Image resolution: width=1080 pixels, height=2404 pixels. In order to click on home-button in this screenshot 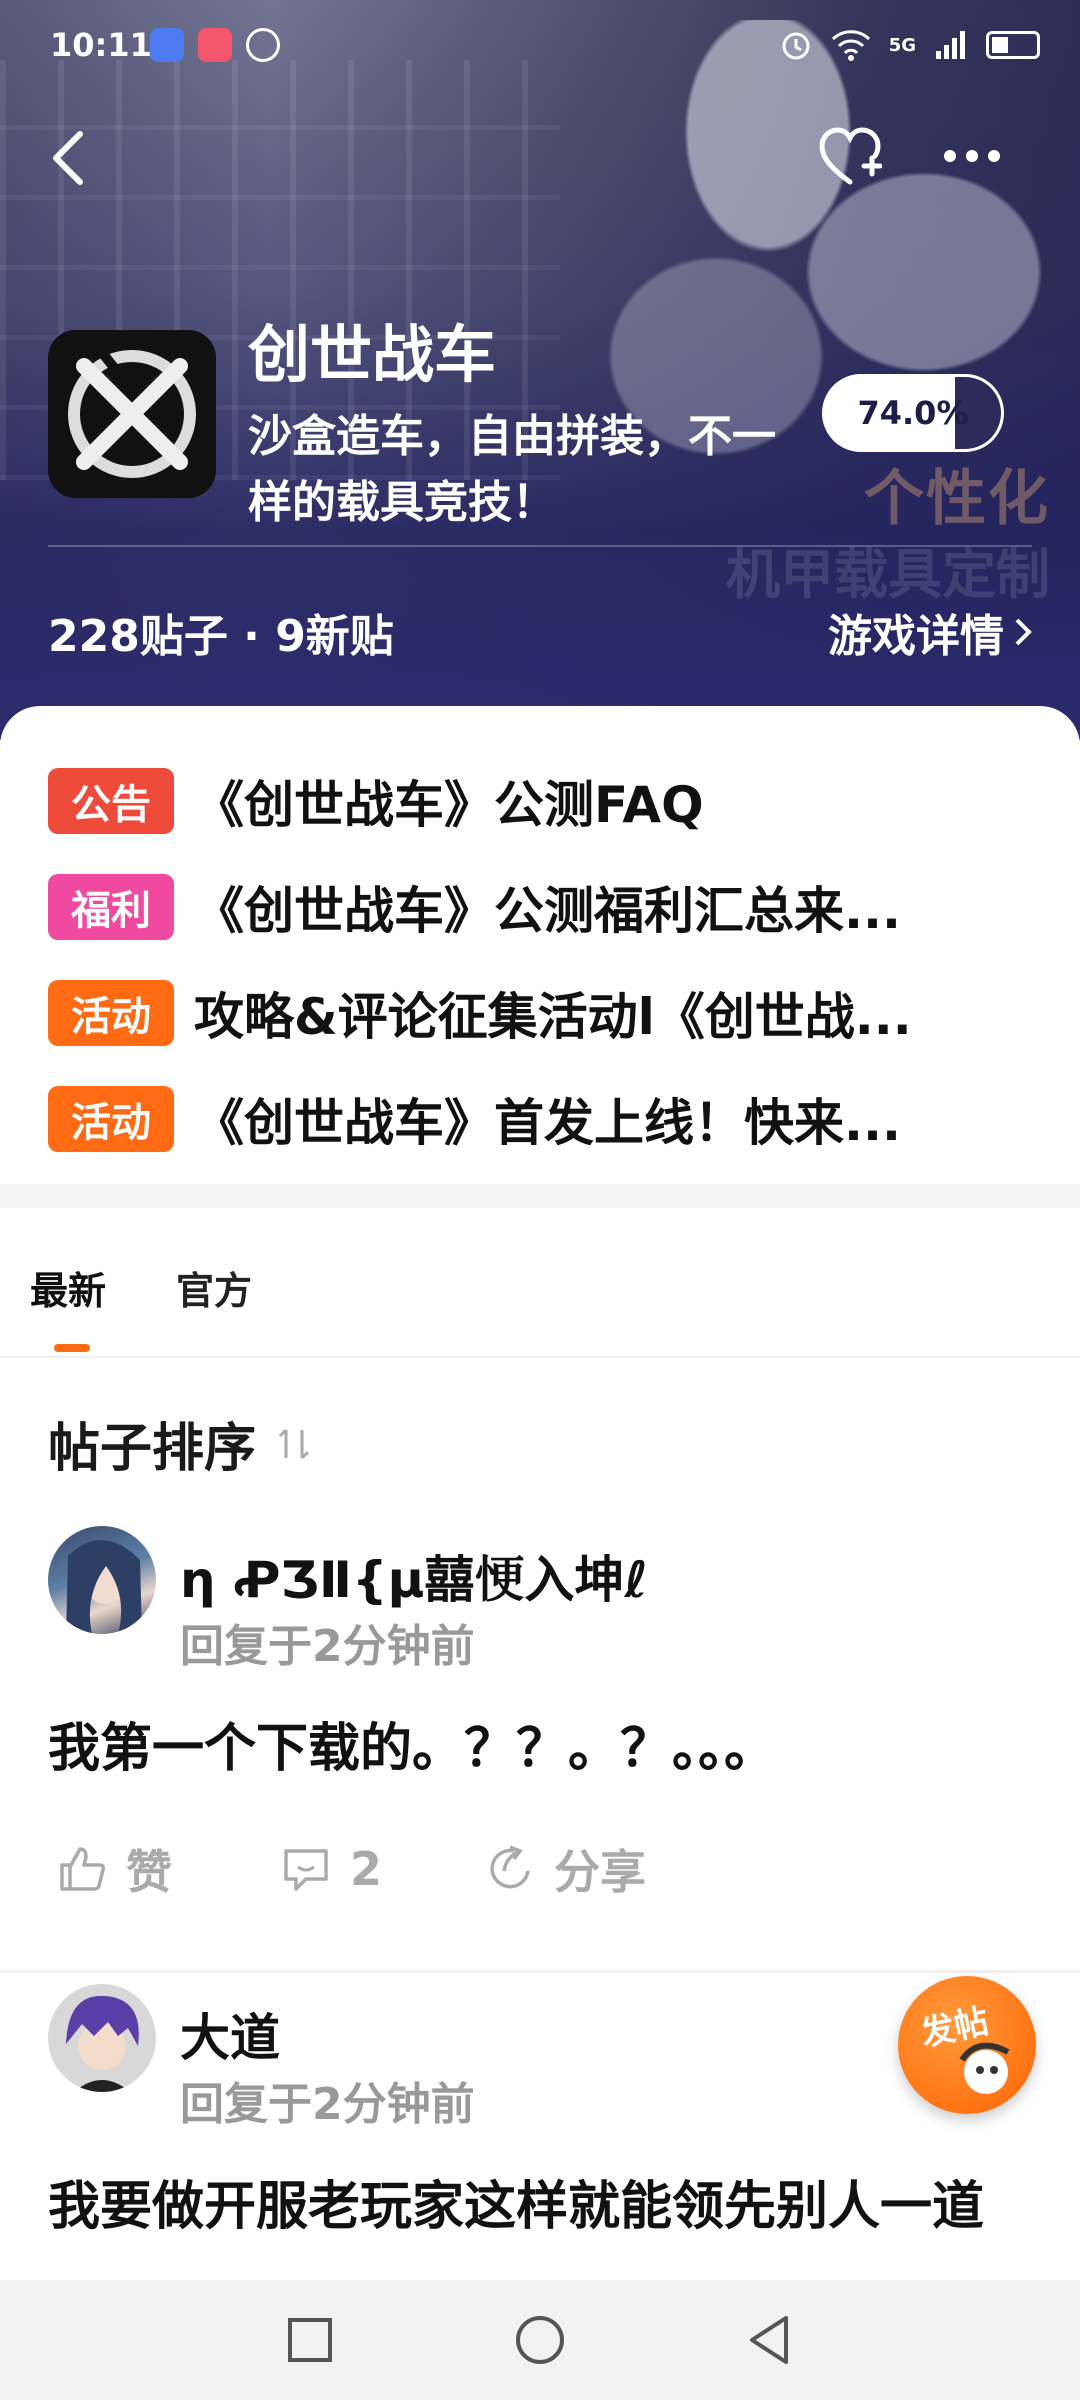, I will do `click(540, 2340)`.